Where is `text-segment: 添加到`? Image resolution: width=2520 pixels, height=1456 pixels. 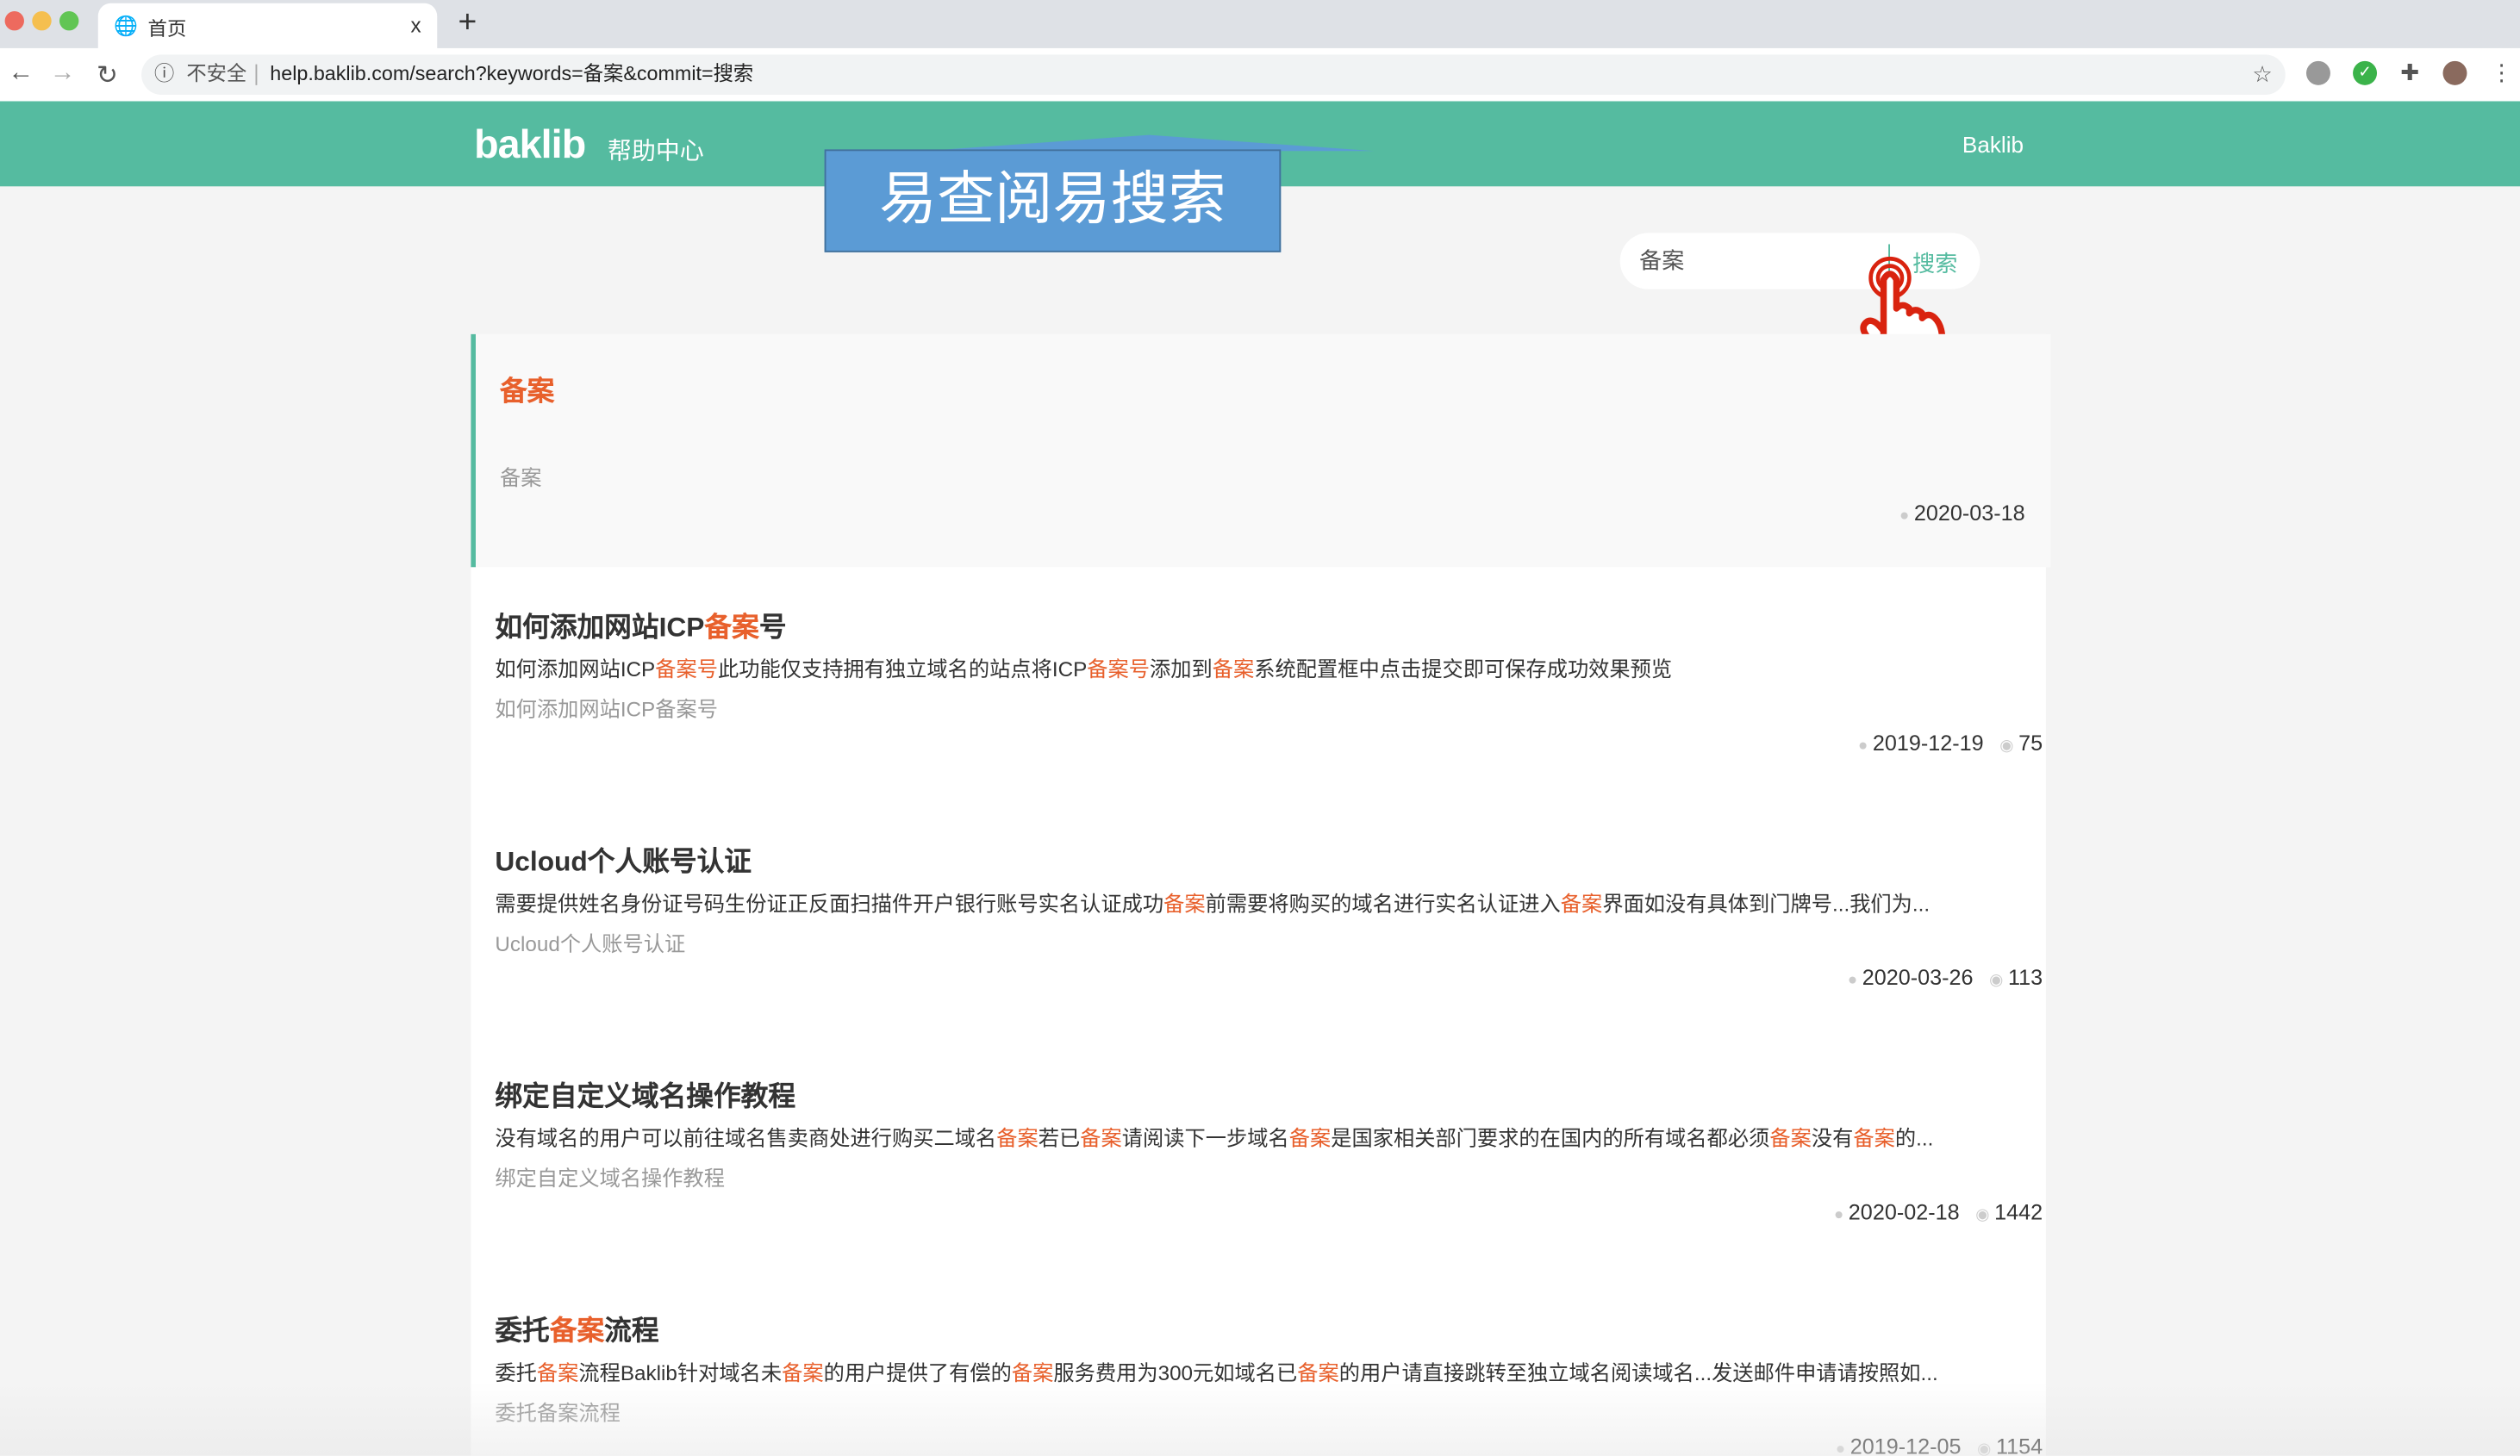
text-segment: 添加到 is located at coordinates (1181, 669).